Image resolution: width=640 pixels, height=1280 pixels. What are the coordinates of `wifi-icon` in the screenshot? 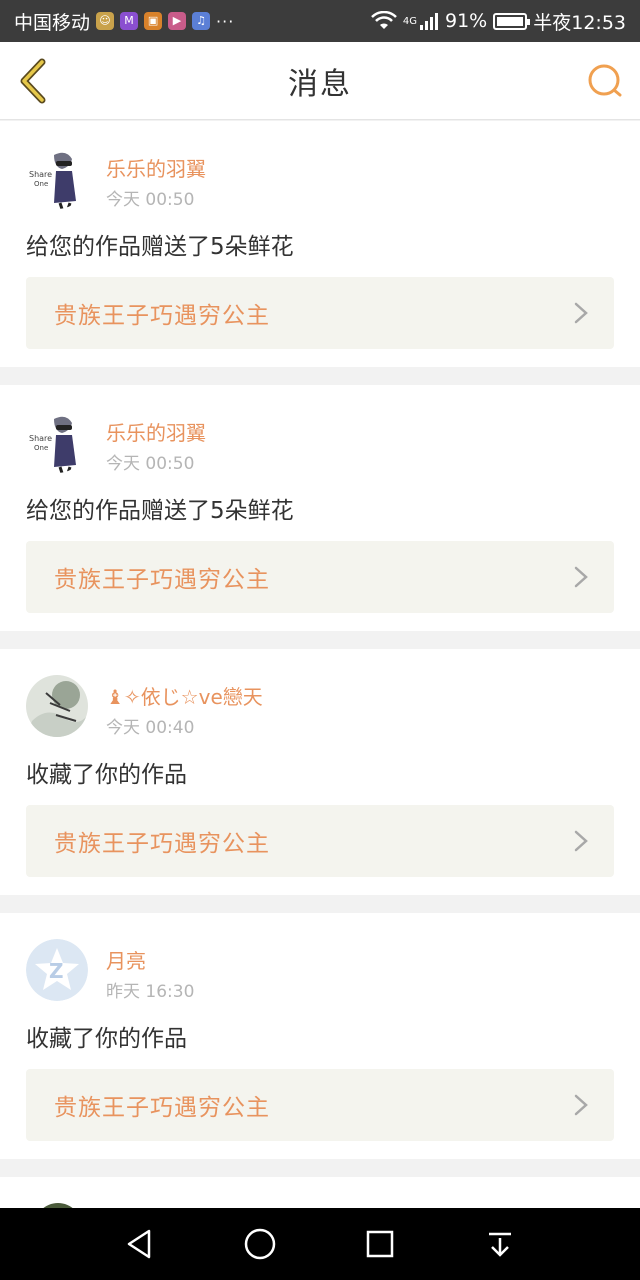 It's located at (383, 20).